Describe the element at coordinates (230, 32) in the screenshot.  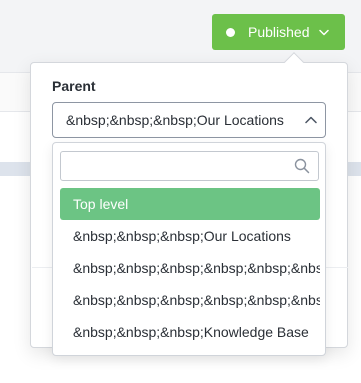
I see `status-dot-icon` at that location.